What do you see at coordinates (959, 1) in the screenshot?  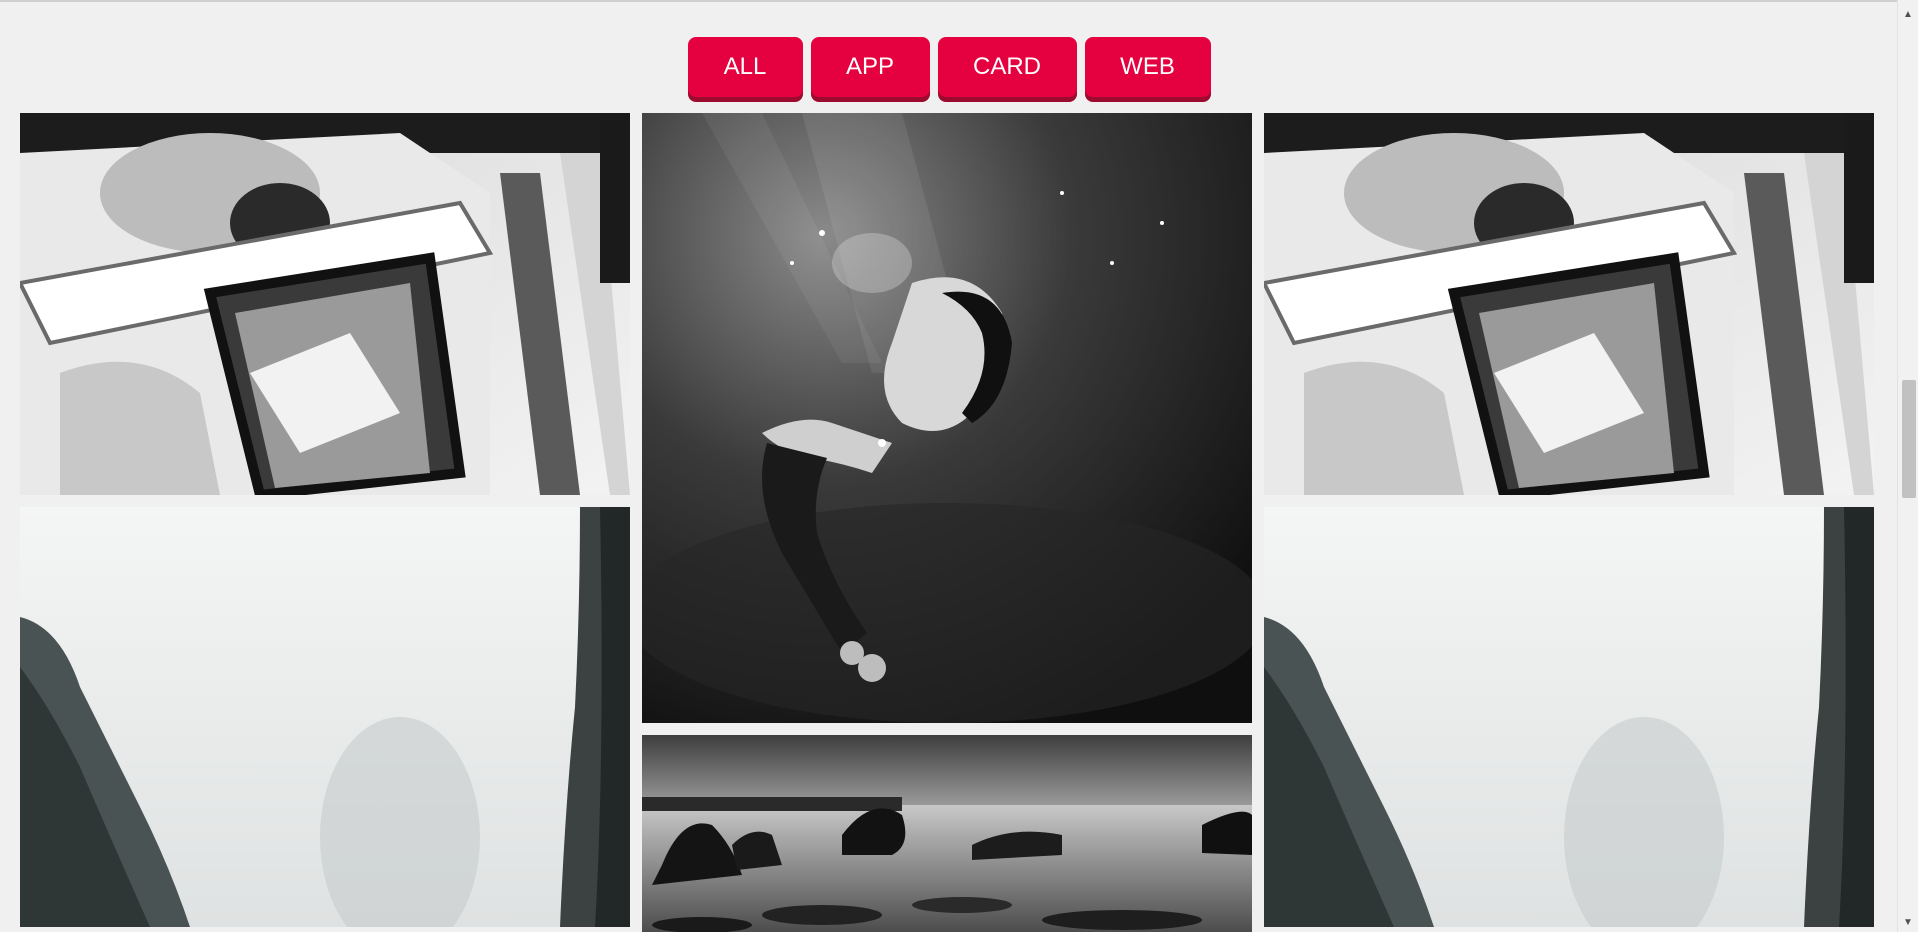 I see `top-border` at bounding box center [959, 1].